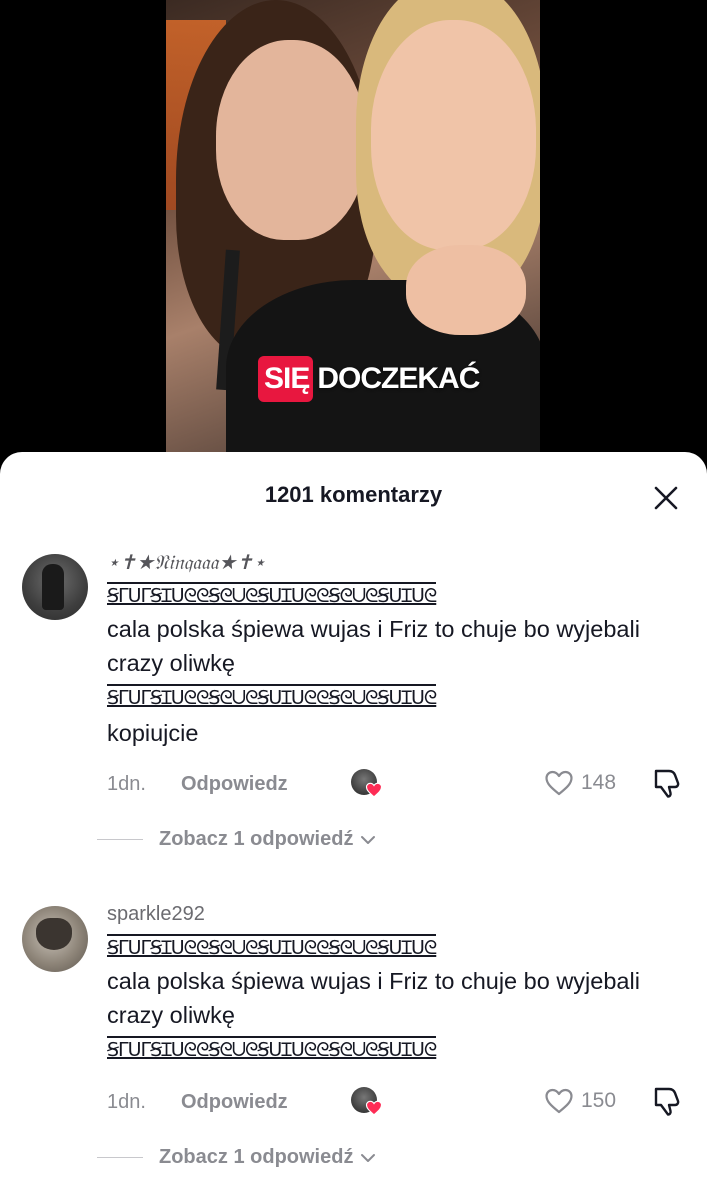  What do you see at coordinates (286, 379) in the screenshot?
I see `caption-highlight: SIĘ` at bounding box center [286, 379].